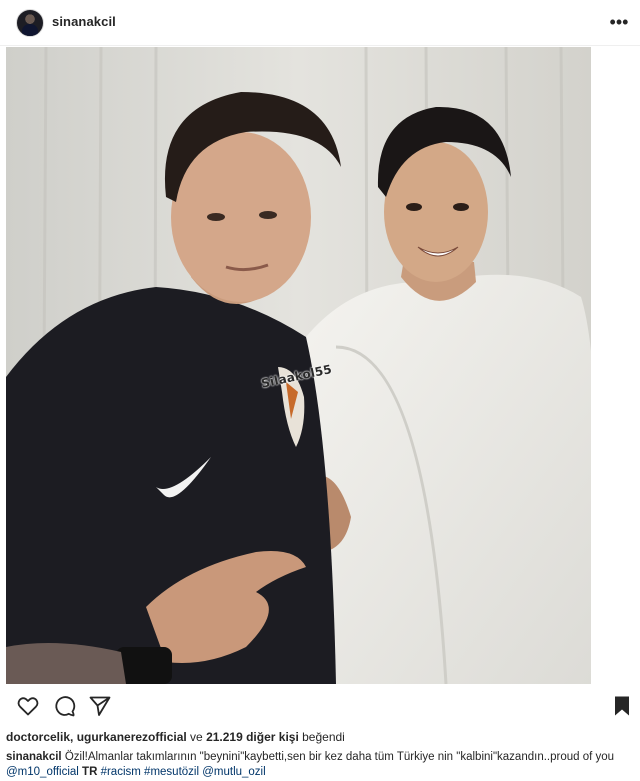  I want to click on post-header: sinanakcil •••, so click(320, 23).